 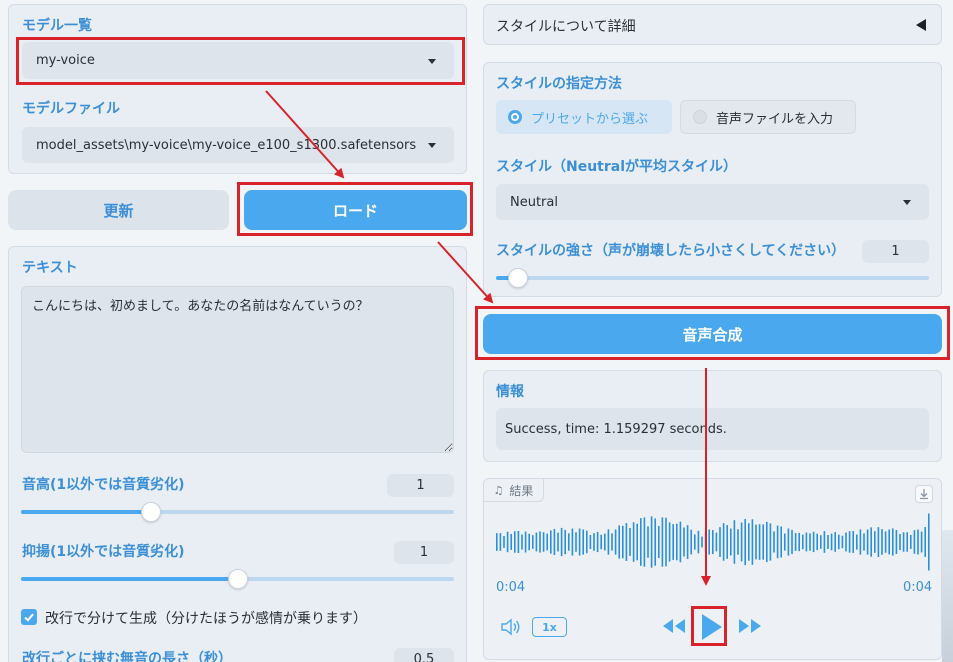 What do you see at coordinates (465, 272) in the screenshot?
I see `arrow-load-to-synthesize` at bounding box center [465, 272].